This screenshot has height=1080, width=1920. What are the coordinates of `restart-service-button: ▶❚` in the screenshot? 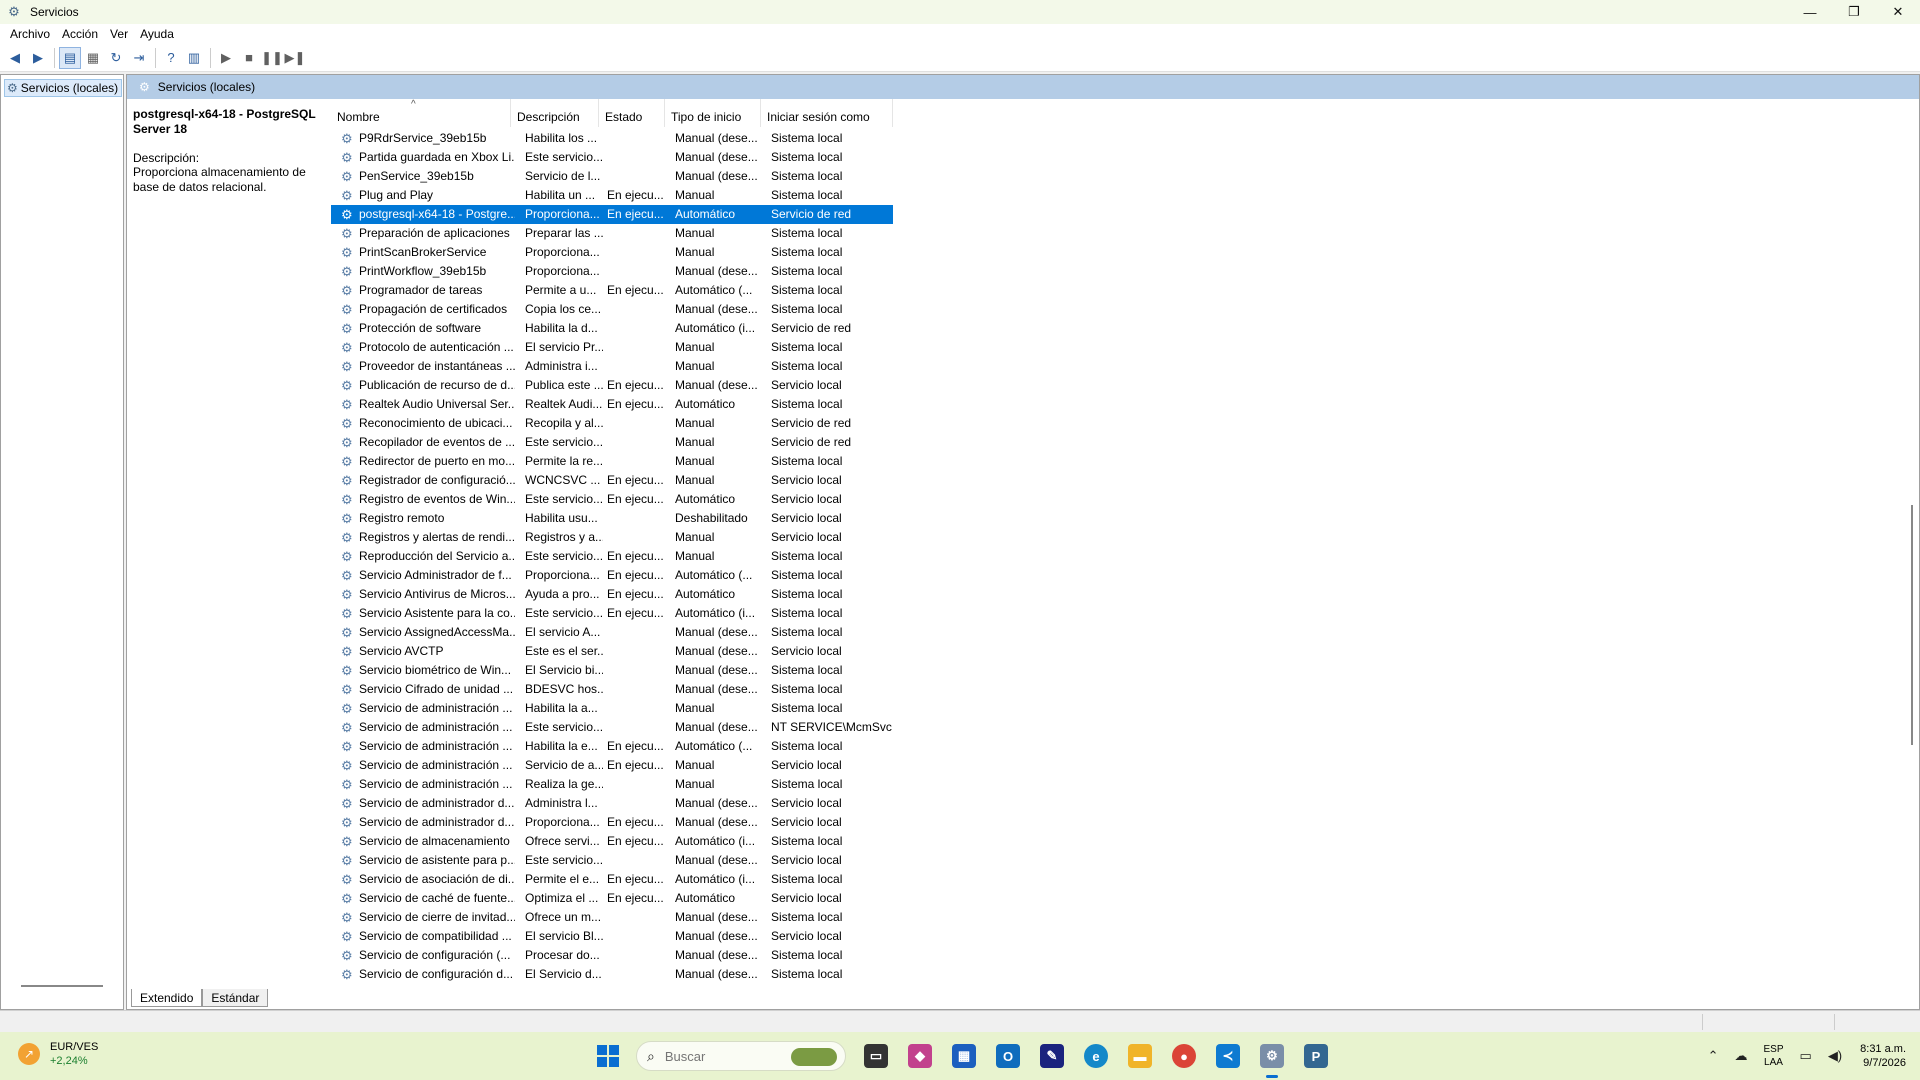 It's located at (295, 58).